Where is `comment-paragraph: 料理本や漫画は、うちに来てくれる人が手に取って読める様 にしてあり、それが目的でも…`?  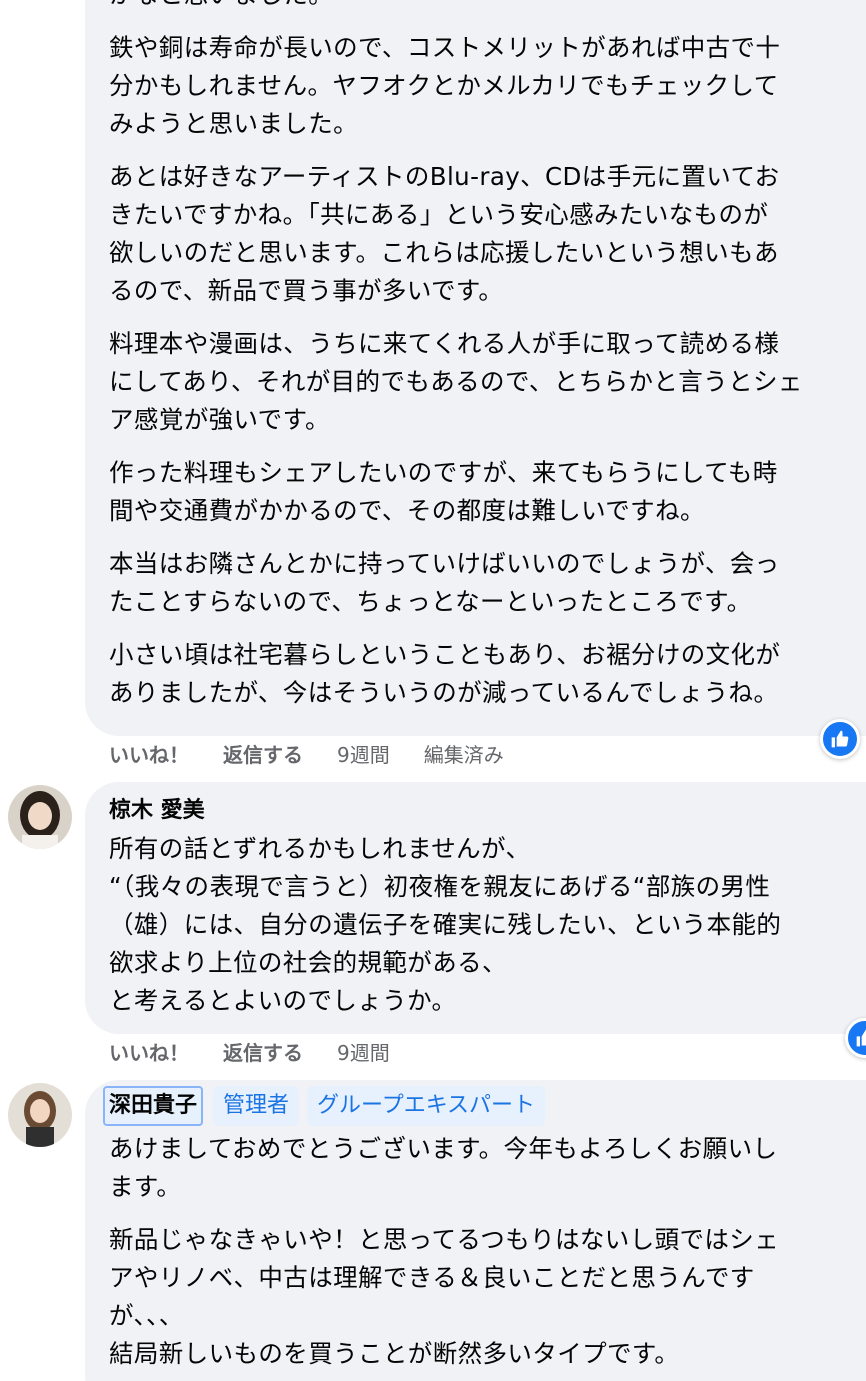 comment-paragraph: 料理本や漫画は、うちに来てくれる人が手に取って読める様 にしてあり、それが目的でも… is located at coordinates (487, 382).